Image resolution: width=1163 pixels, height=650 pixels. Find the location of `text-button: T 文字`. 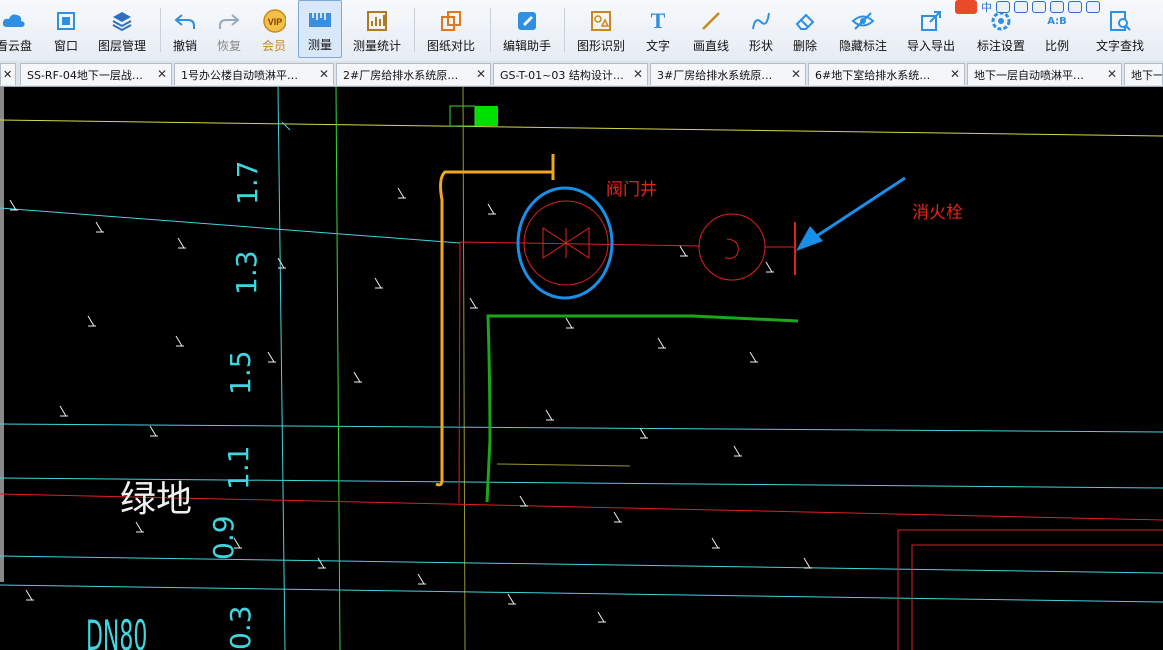

text-button: T 文字 is located at coordinates (658, 29).